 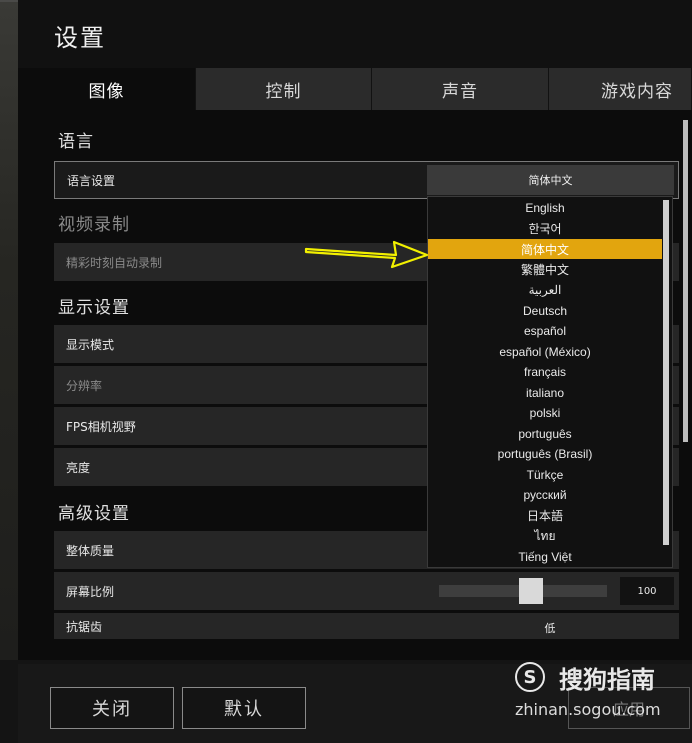 What do you see at coordinates (550, 628) in the screenshot?
I see `antialiasing-value: 低` at bounding box center [550, 628].